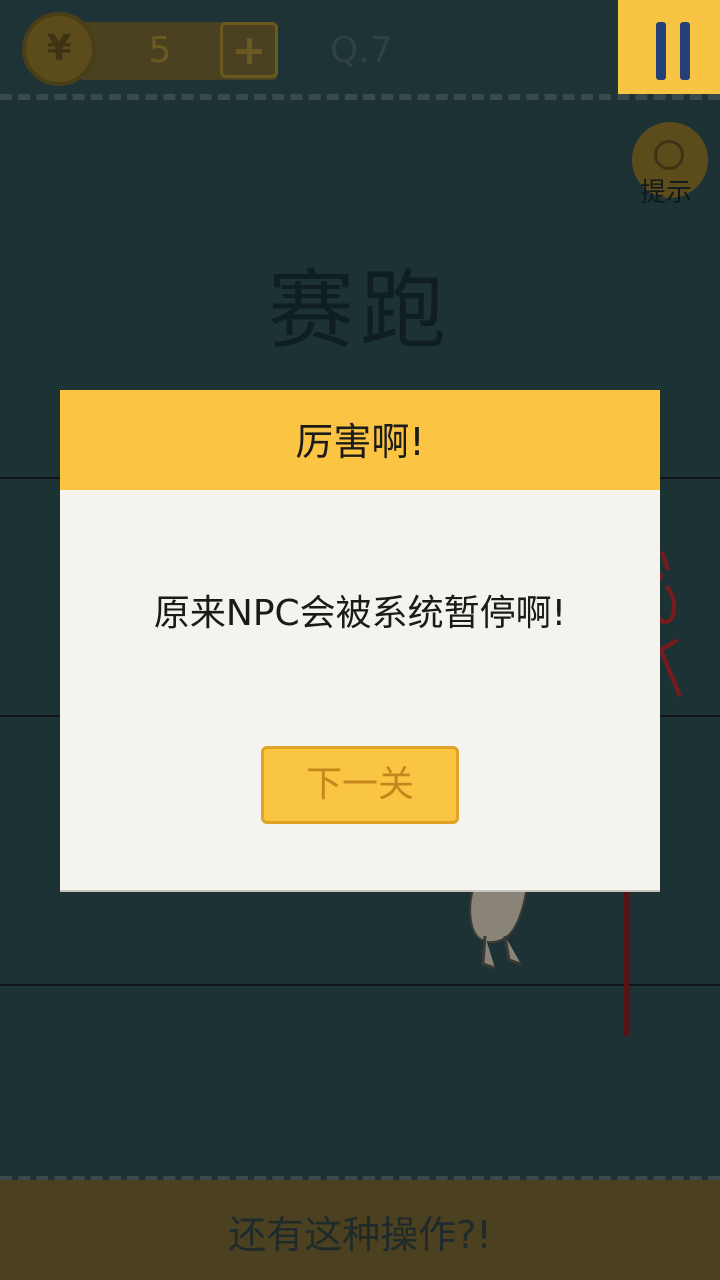  What do you see at coordinates (669, 47) in the screenshot?
I see `pause-button` at bounding box center [669, 47].